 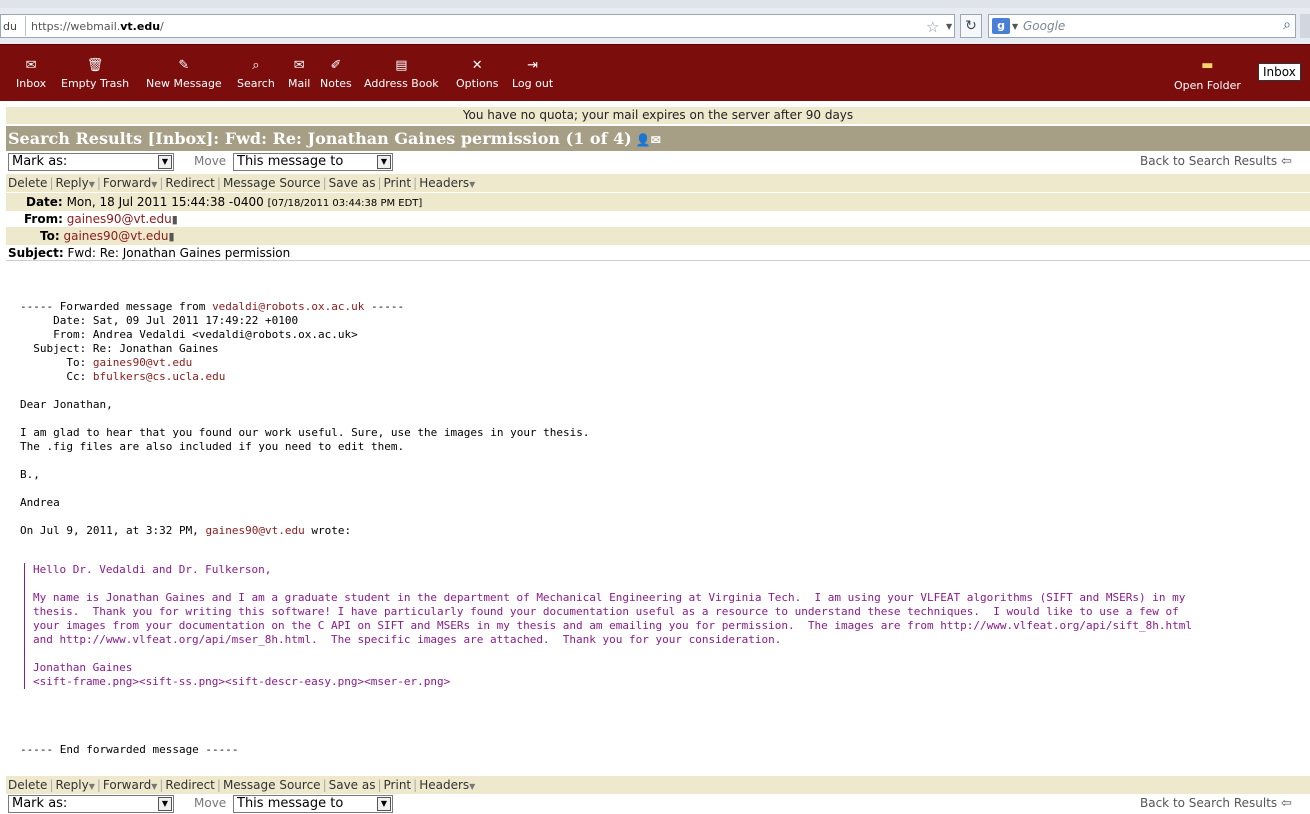 I want to click on search-icon: ⌕, so click(x=256, y=65).